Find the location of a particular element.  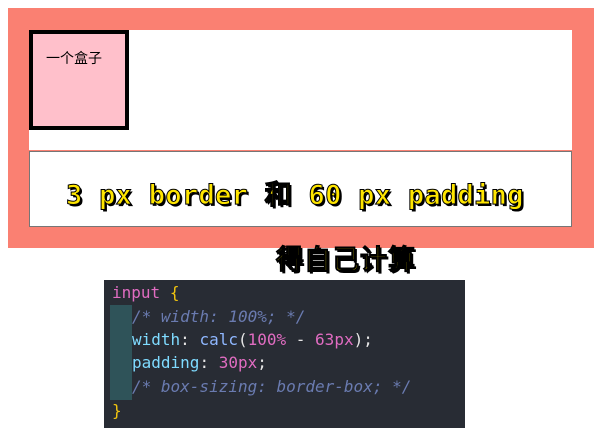

pink-box: 一个盒子 is located at coordinates (79, 80).